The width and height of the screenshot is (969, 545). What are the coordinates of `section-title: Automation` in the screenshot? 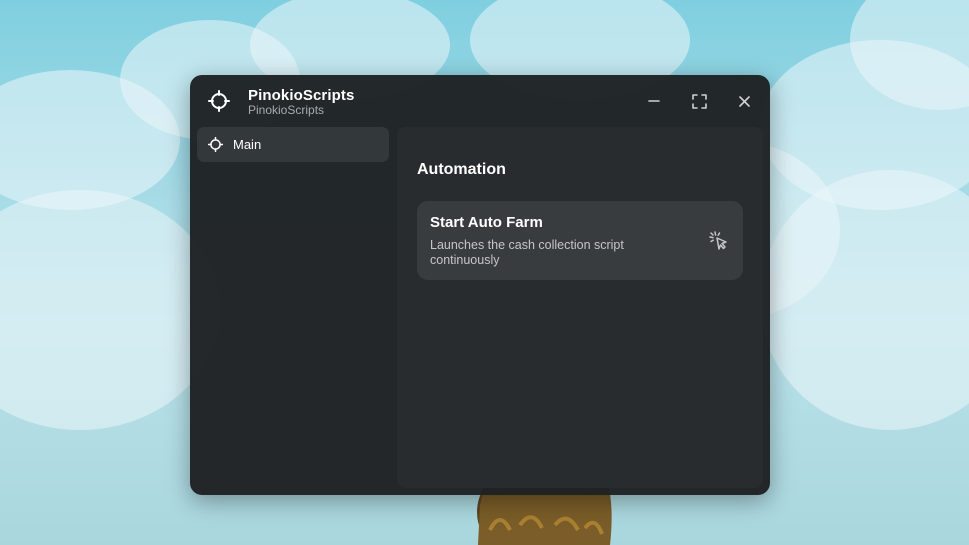 It's located at (461, 169).